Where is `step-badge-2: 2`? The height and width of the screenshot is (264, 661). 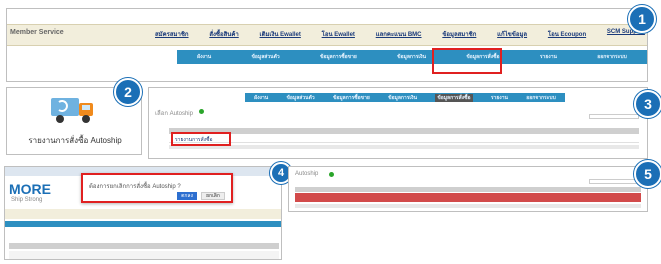 step-badge-2: 2 is located at coordinates (128, 92).